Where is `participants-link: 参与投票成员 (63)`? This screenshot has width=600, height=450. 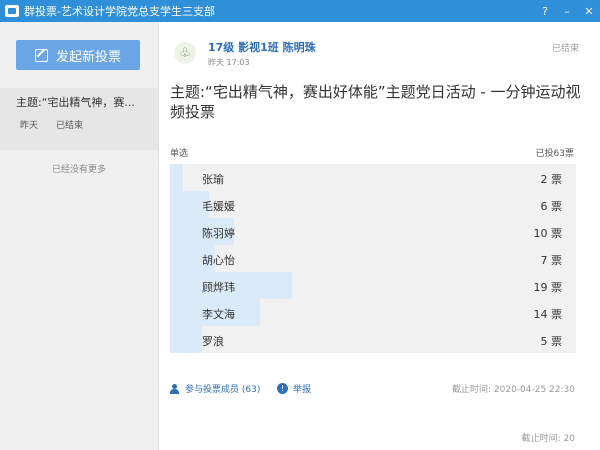 participants-link: 参与投票成员 (63) is located at coordinates (215, 388).